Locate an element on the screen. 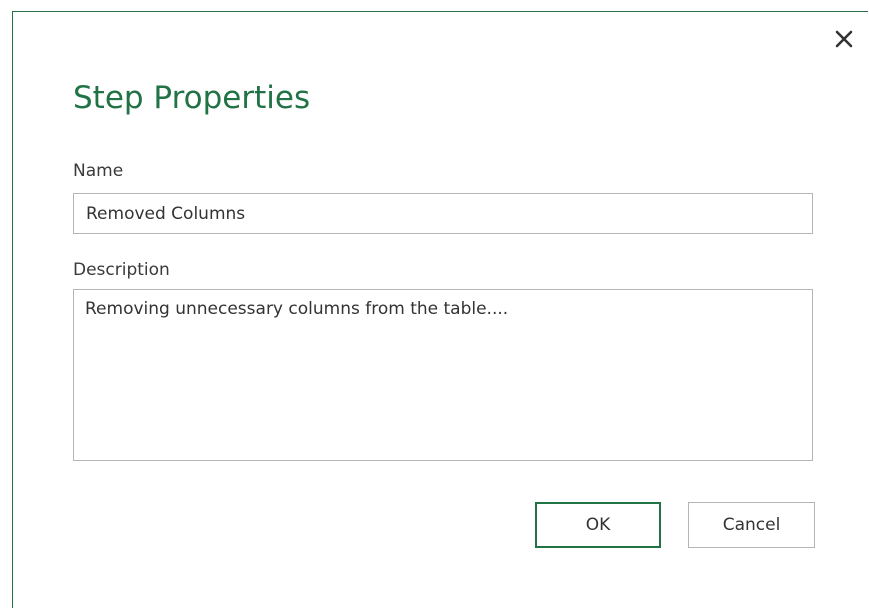  dialog-title: Step Properties is located at coordinates (192, 98).